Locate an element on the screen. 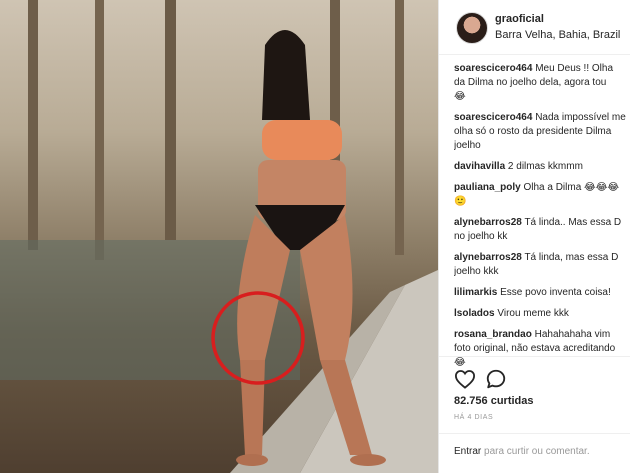 This screenshot has height=473, width=630. comment-text: no joelho kk is located at coordinates (481, 236).